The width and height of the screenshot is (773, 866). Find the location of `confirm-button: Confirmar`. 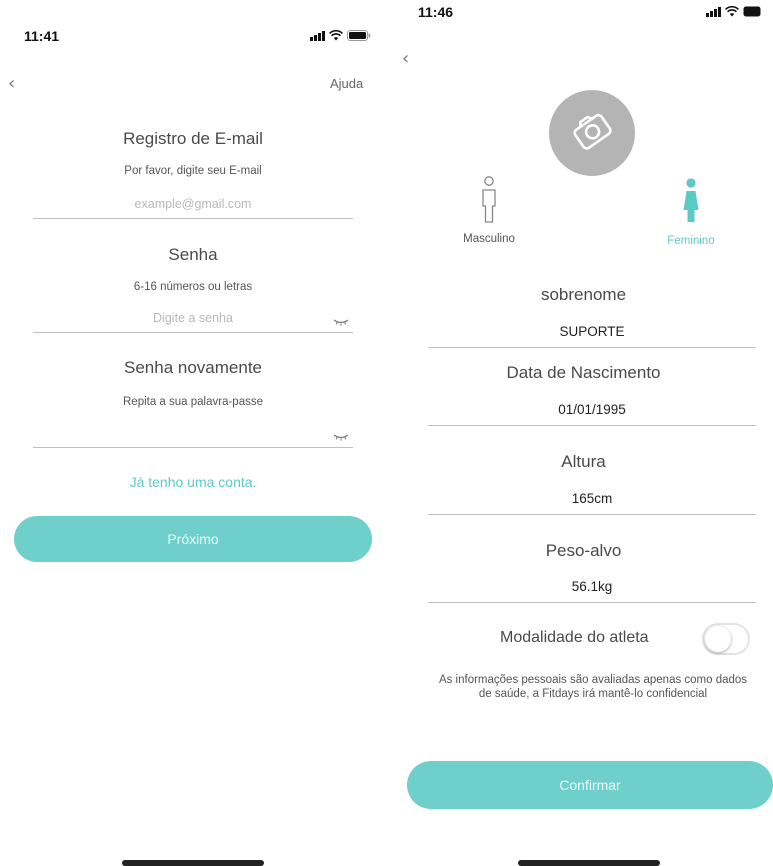

confirm-button: Confirmar is located at coordinates (590, 785).